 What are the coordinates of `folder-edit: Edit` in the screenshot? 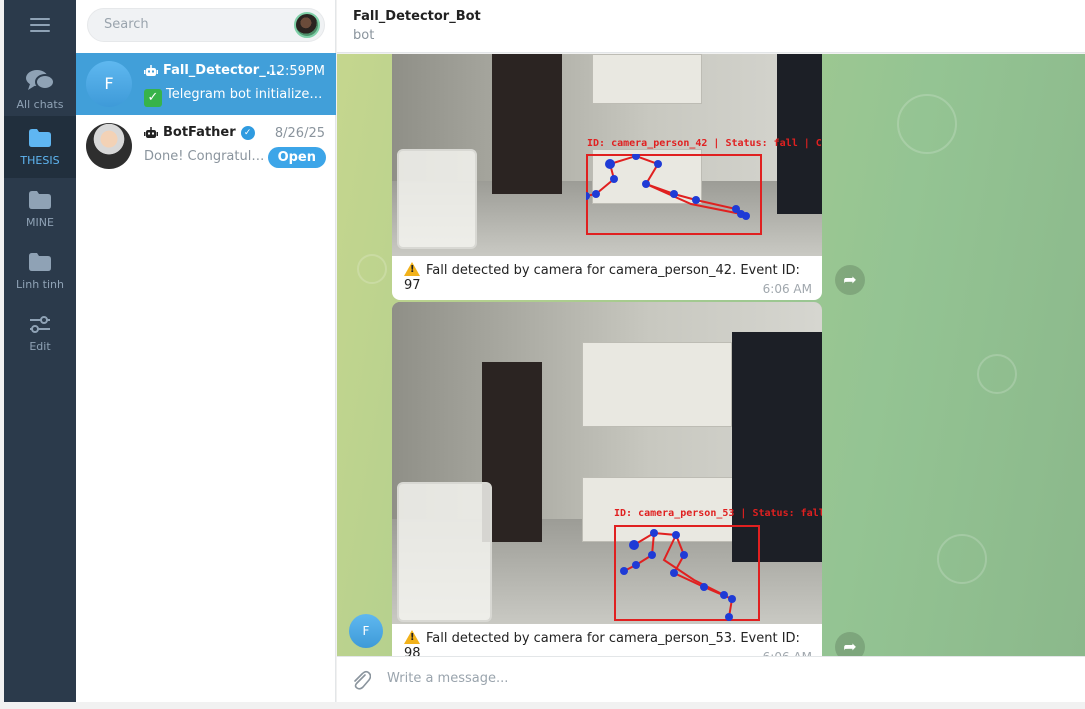 It's located at (40, 333).